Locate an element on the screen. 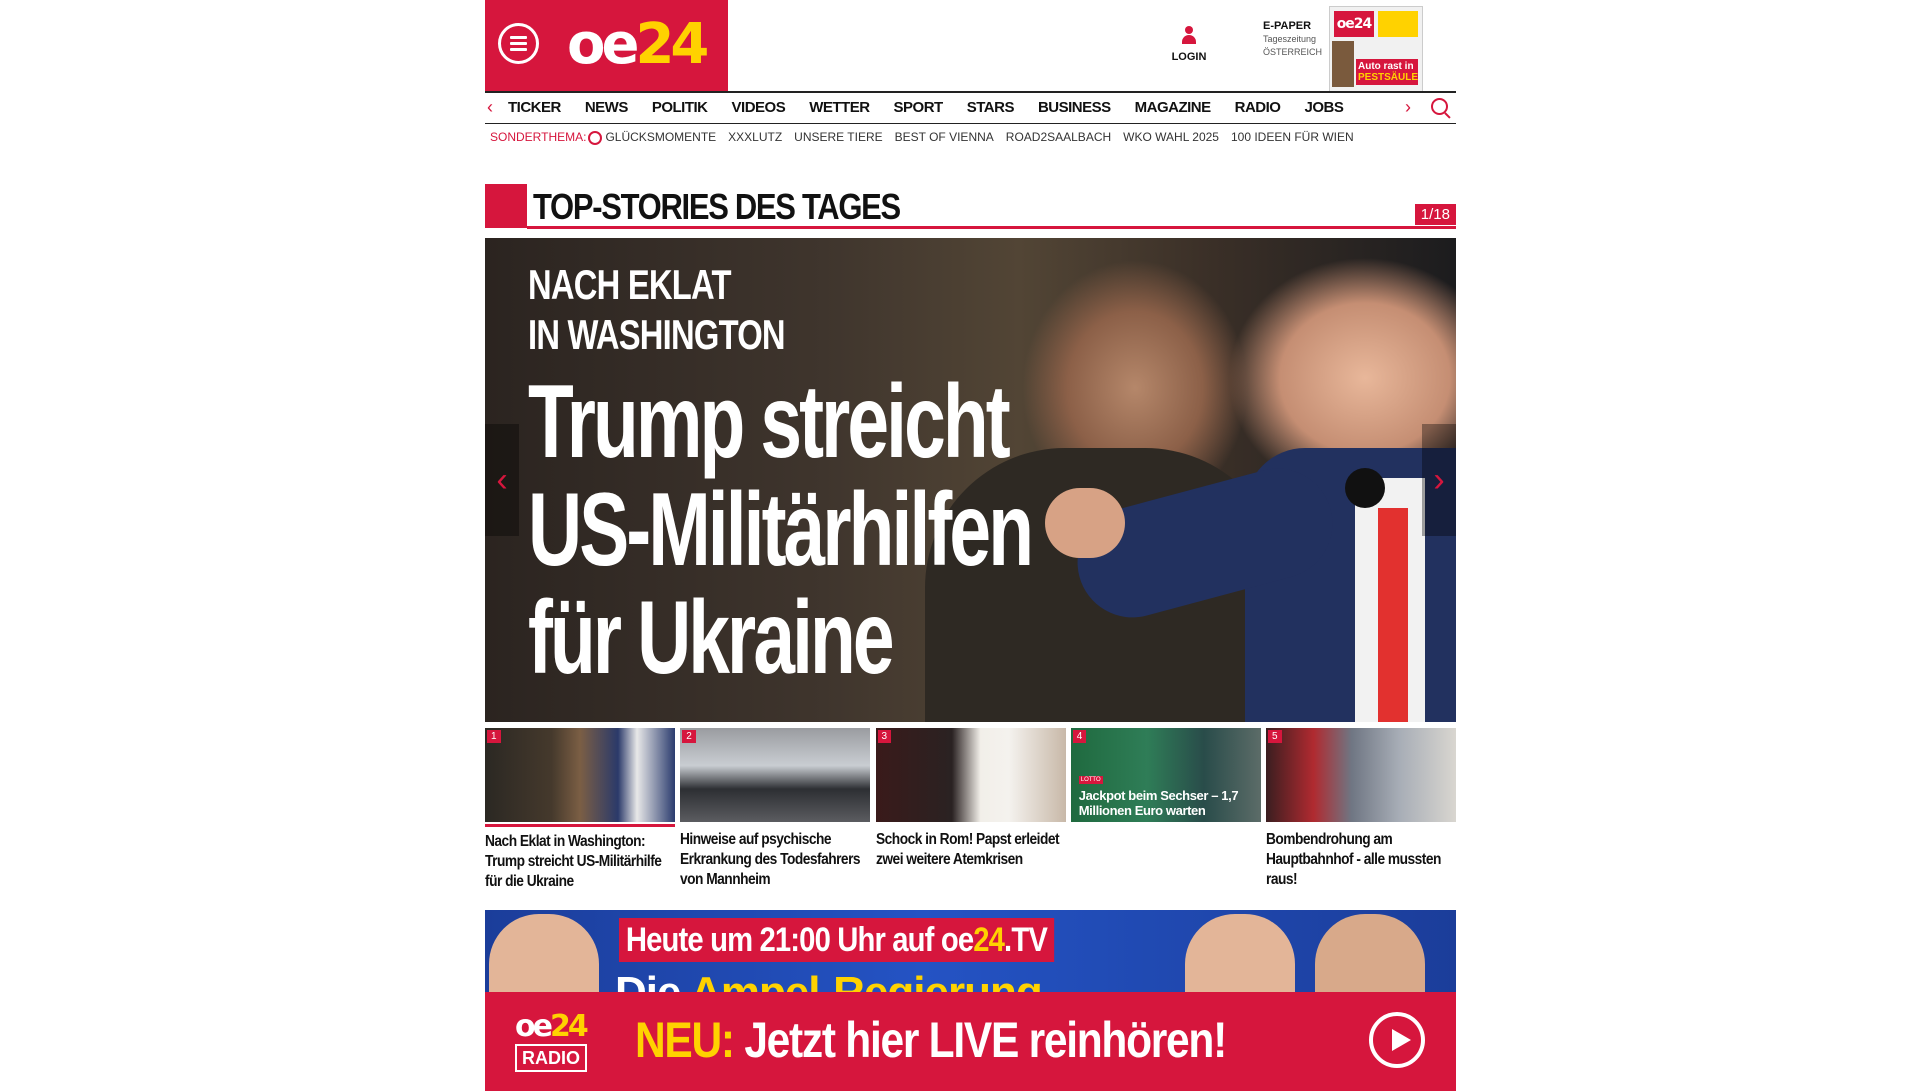  login-label: LOGIN is located at coordinates (1189, 57).